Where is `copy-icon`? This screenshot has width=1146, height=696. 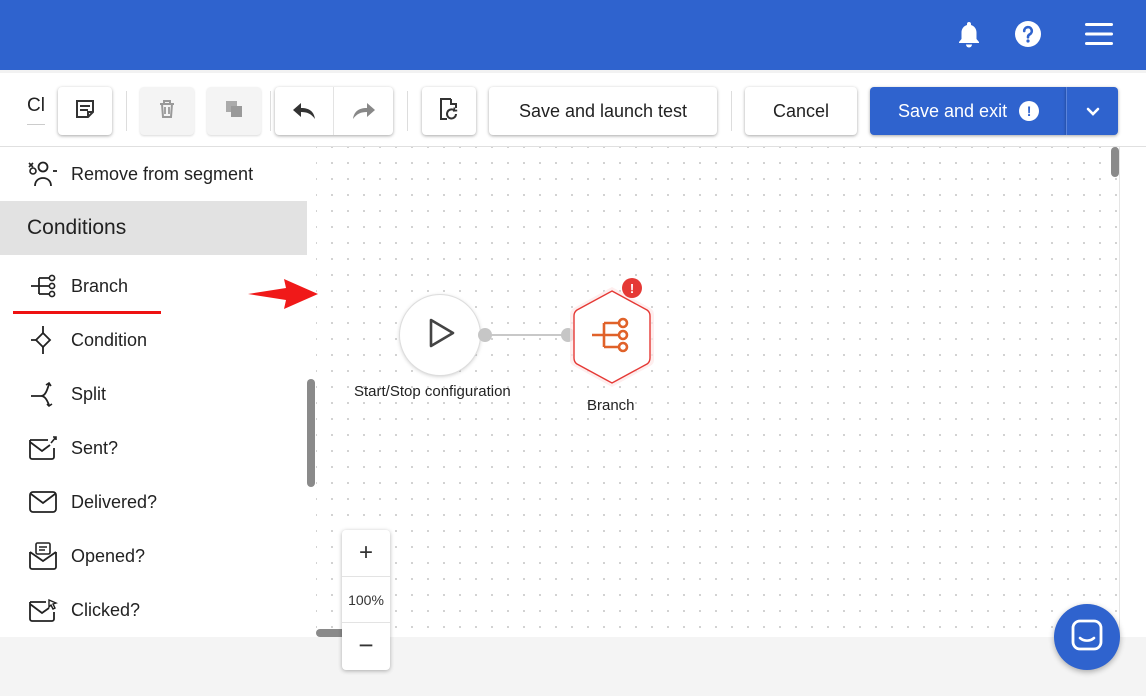
copy-icon is located at coordinates (234, 111).